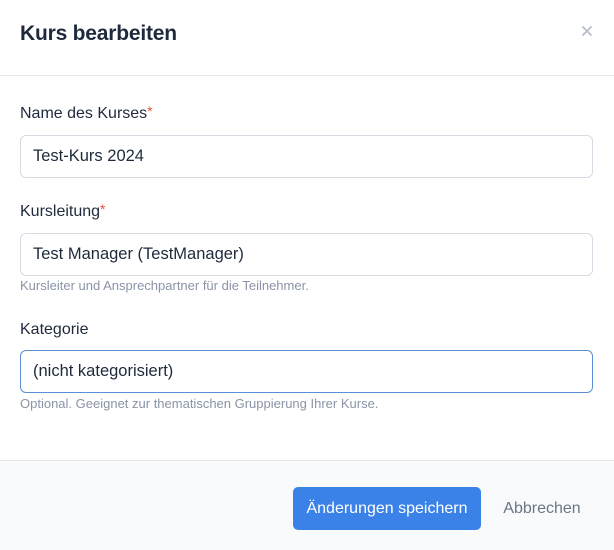  I want to click on course-leader-label: Kursleitung*, so click(63, 211).